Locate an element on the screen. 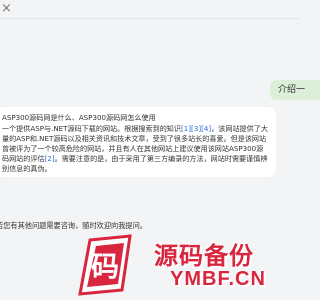 The width and height of the screenshot is (320, 300). citation-link: [2] is located at coordinates (50, 158).